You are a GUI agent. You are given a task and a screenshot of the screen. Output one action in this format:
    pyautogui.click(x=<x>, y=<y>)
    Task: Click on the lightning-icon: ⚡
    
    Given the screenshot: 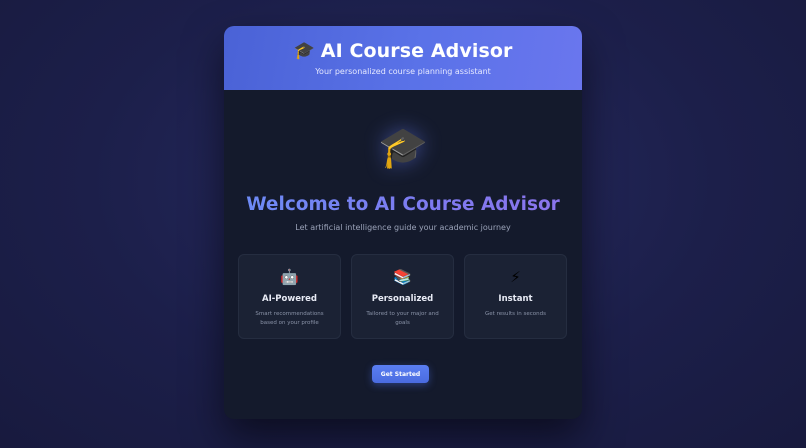 What is the action you would take?
    pyautogui.click(x=515, y=277)
    